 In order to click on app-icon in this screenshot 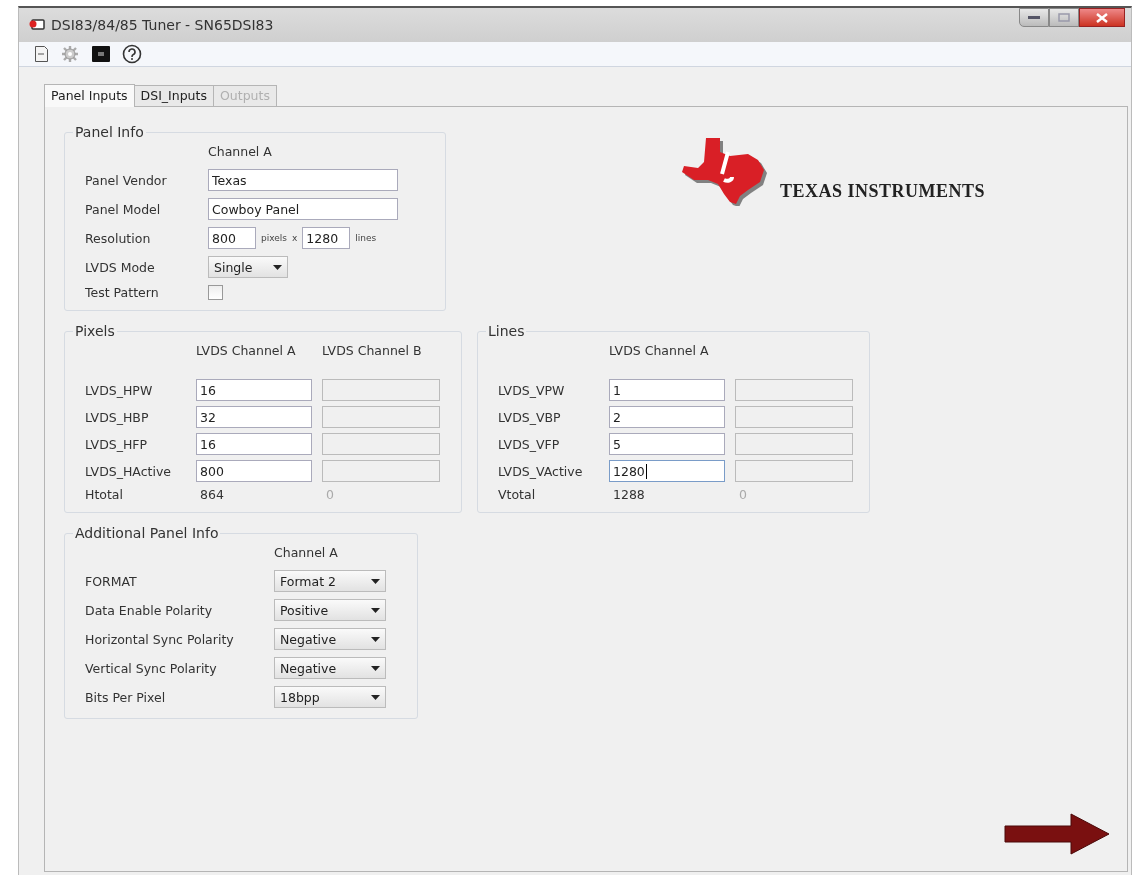, I will do `click(37, 25)`.